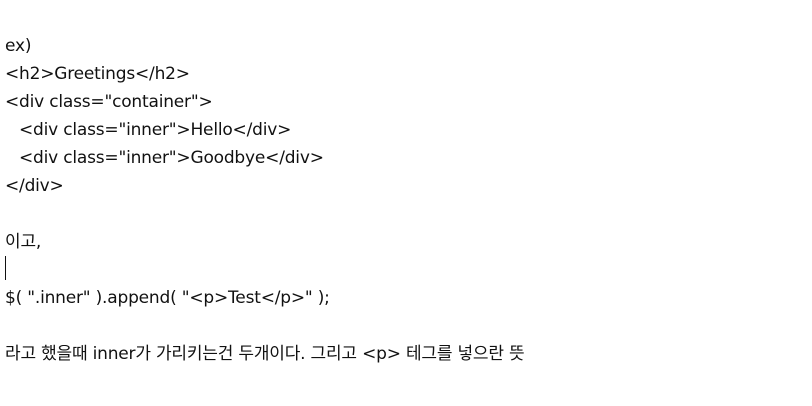 This screenshot has width=812, height=406. What do you see at coordinates (97, 74) in the screenshot?
I see `text-line-h2: <h2>Greetings</h2>` at bounding box center [97, 74].